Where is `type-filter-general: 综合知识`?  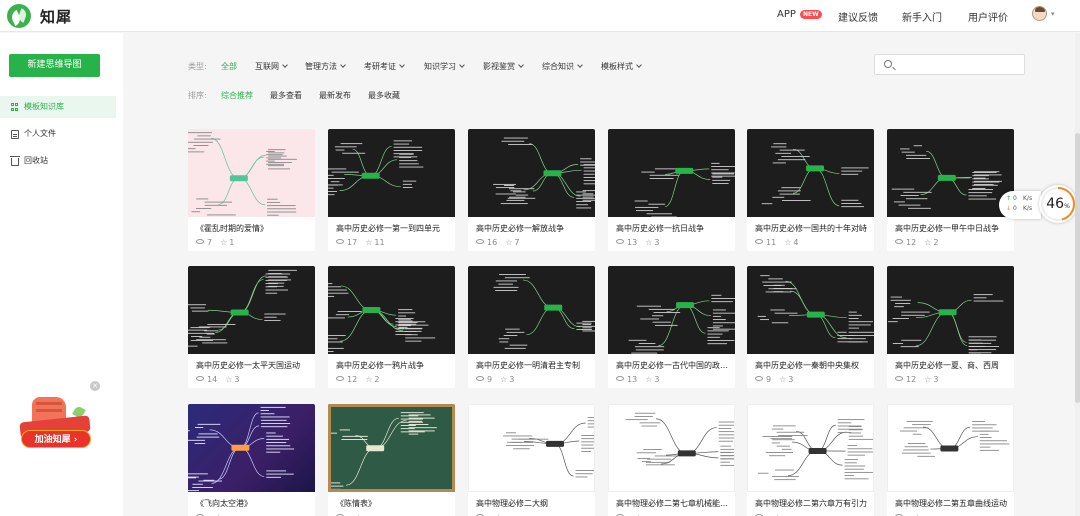
type-filter-general: 综合知识 is located at coordinates (562, 66).